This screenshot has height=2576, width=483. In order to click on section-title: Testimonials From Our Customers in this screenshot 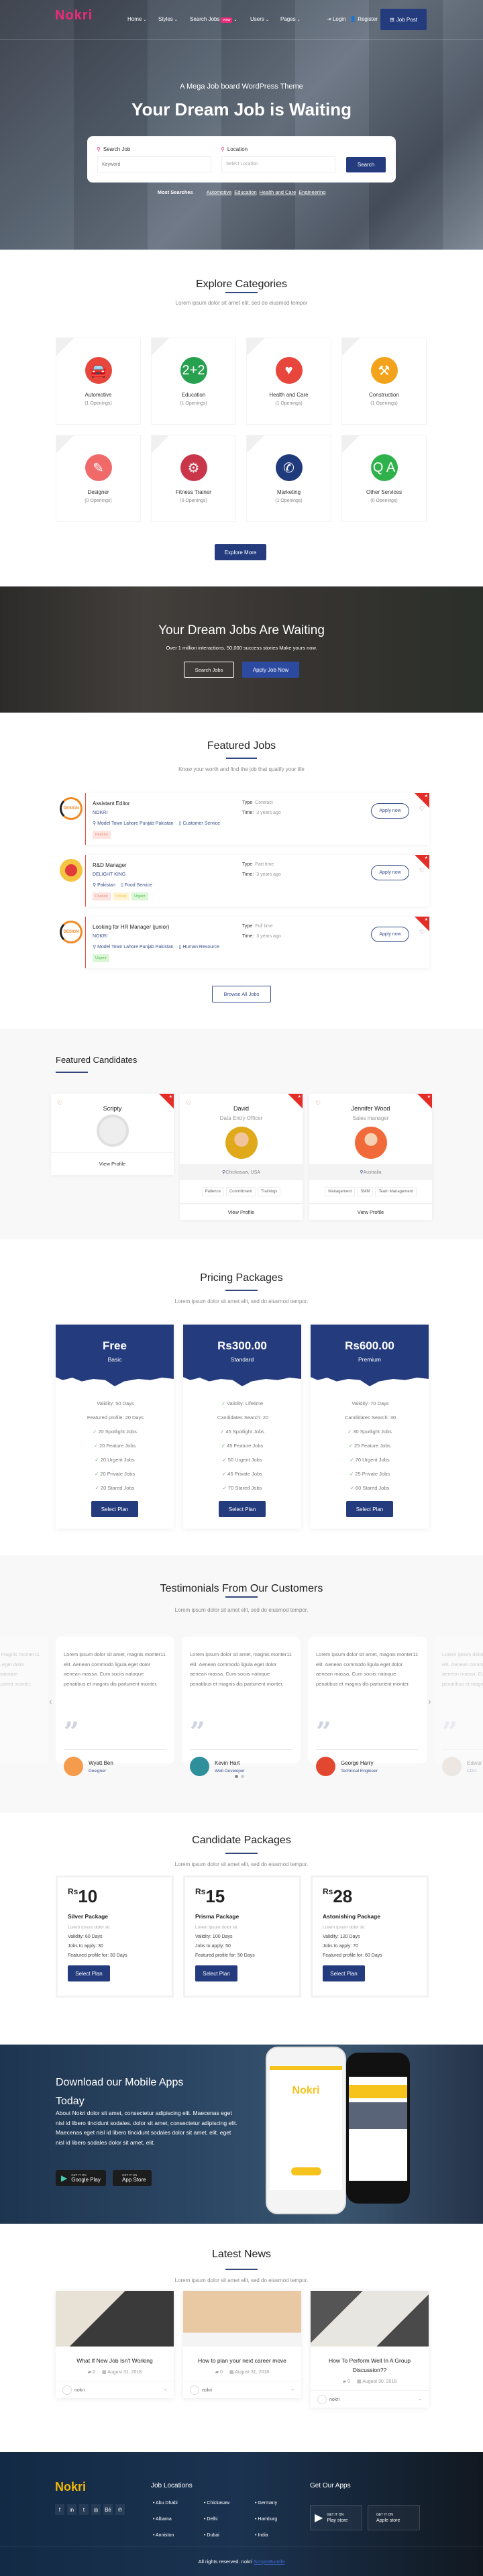, I will do `click(241, 1588)`.